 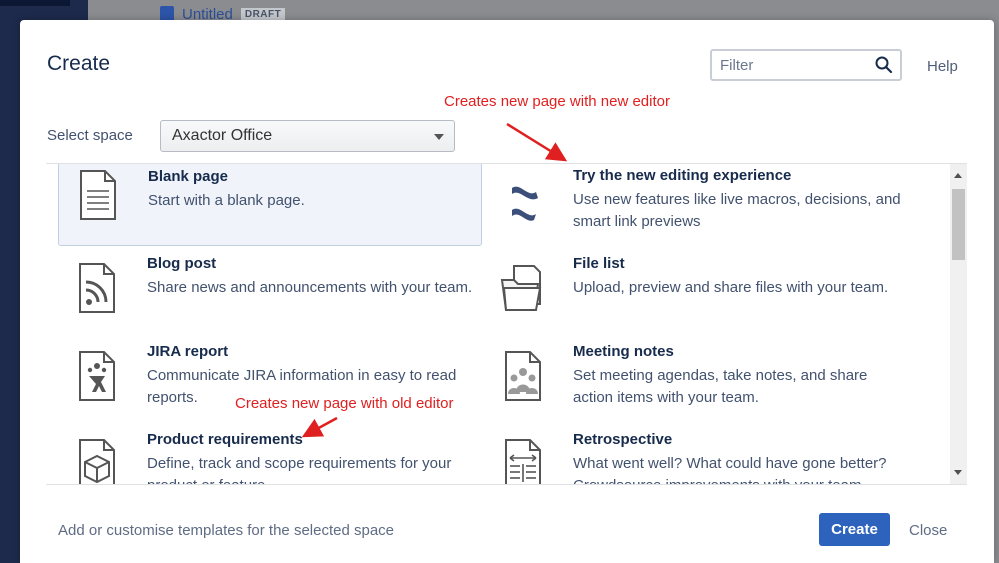 What do you see at coordinates (525, 203) in the screenshot?
I see `confluence-logo-icon` at bounding box center [525, 203].